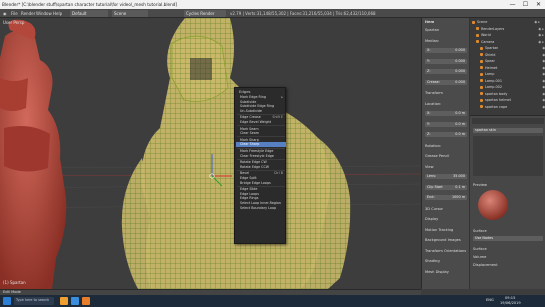  What do you see at coordinates (508, 130) in the screenshot?
I see `material-slot-field: spartan skin` at bounding box center [508, 130].